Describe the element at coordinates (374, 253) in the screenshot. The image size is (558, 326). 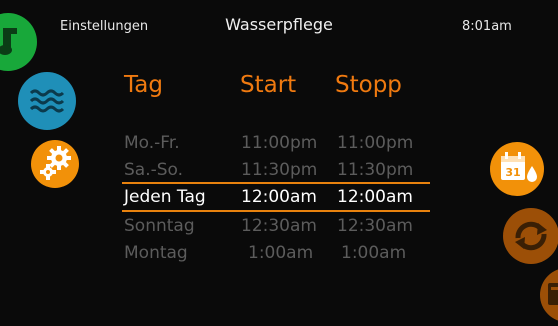
I see `stop-cell: 1:00am` at that location.